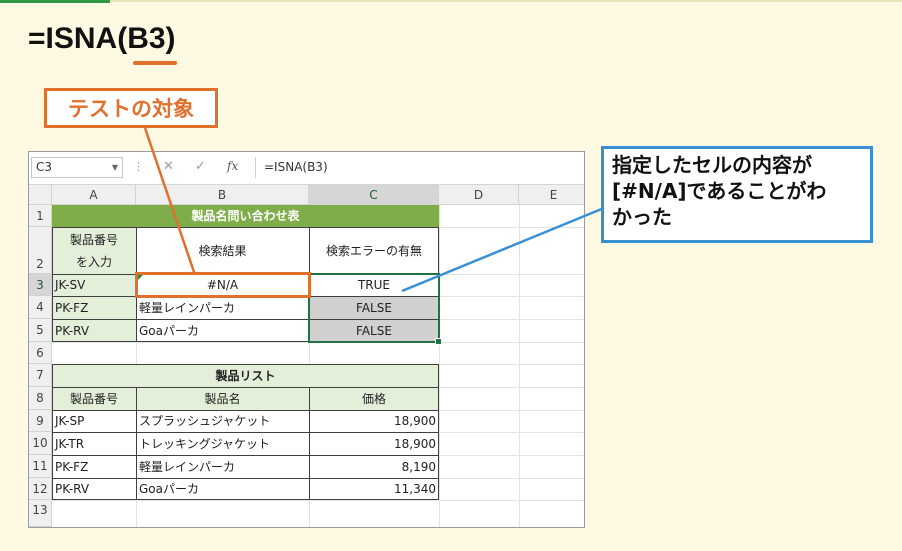 Image resolution: width=902 pixels, height=551 pixels. What do you see at coordinates (503, 249) in the screenshot?
I see `result-connector-line` at bounding box center [503, 249].